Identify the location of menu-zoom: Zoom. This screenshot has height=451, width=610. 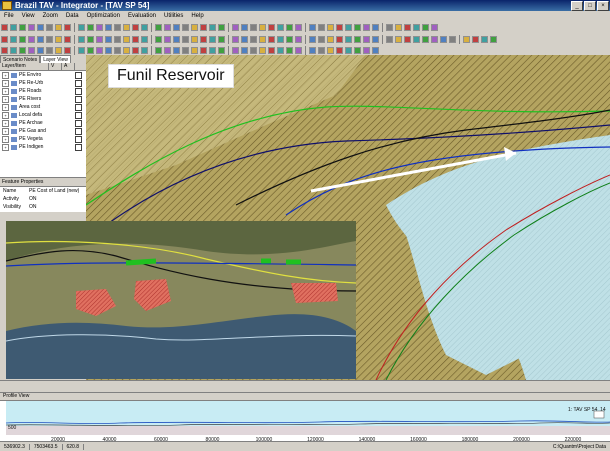
(50, 16).